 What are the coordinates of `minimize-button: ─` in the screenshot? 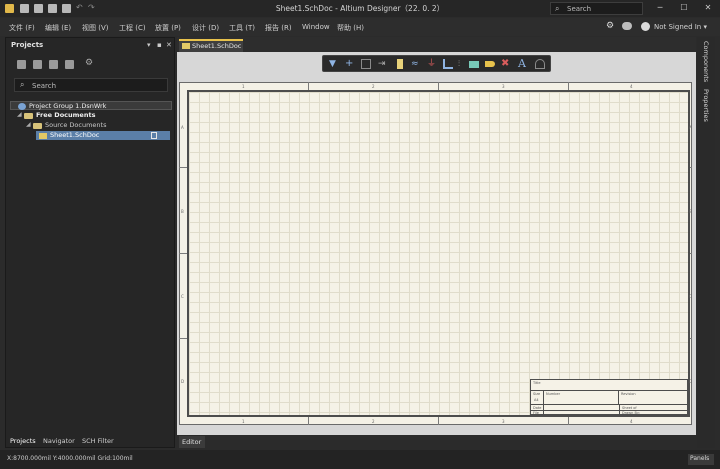 It's located at (660, 8).